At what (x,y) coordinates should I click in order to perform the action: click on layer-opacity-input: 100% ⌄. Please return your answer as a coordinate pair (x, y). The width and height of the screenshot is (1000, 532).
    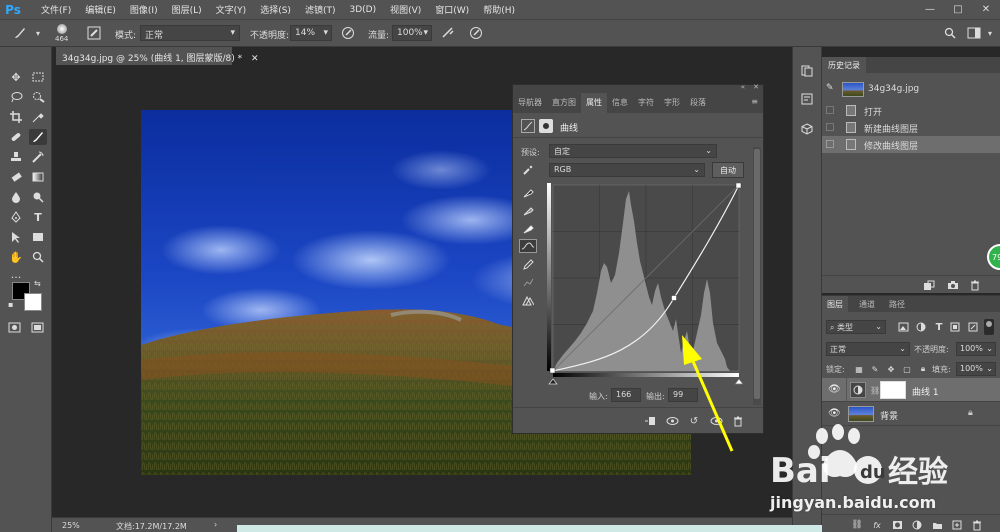
    Looking at the image, I should click on (976, 349).